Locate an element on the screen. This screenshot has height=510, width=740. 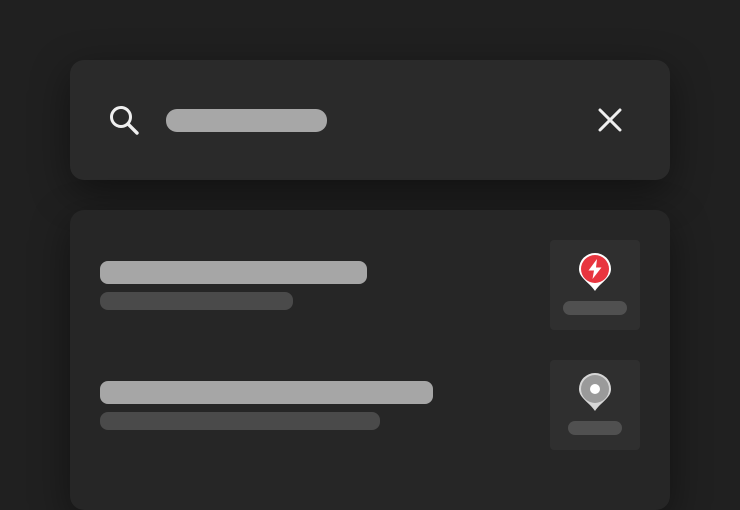
search-input is located at coordinates (246, 120).